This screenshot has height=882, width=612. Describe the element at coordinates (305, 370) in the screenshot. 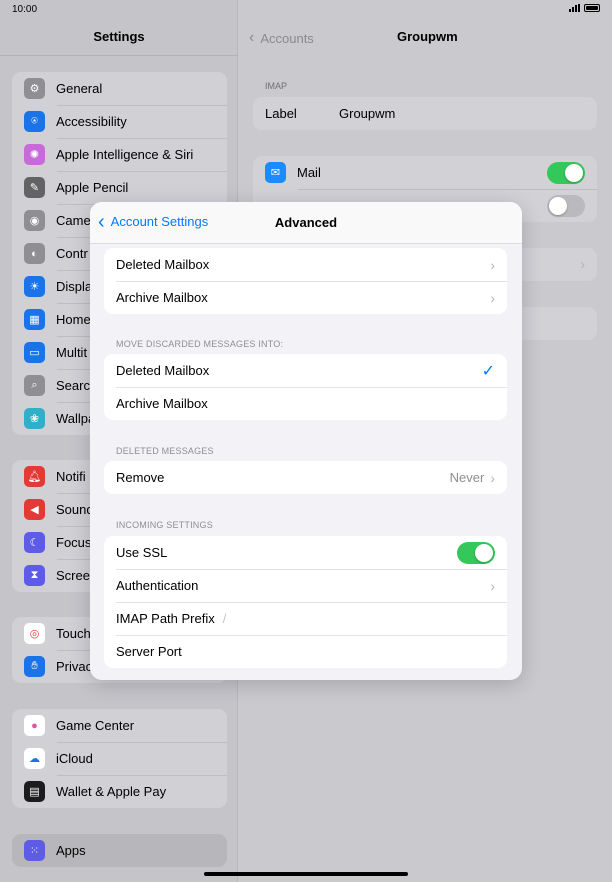

I see `move-option-deleted-mailbox: Deleted Mailbox ✓` at that location.